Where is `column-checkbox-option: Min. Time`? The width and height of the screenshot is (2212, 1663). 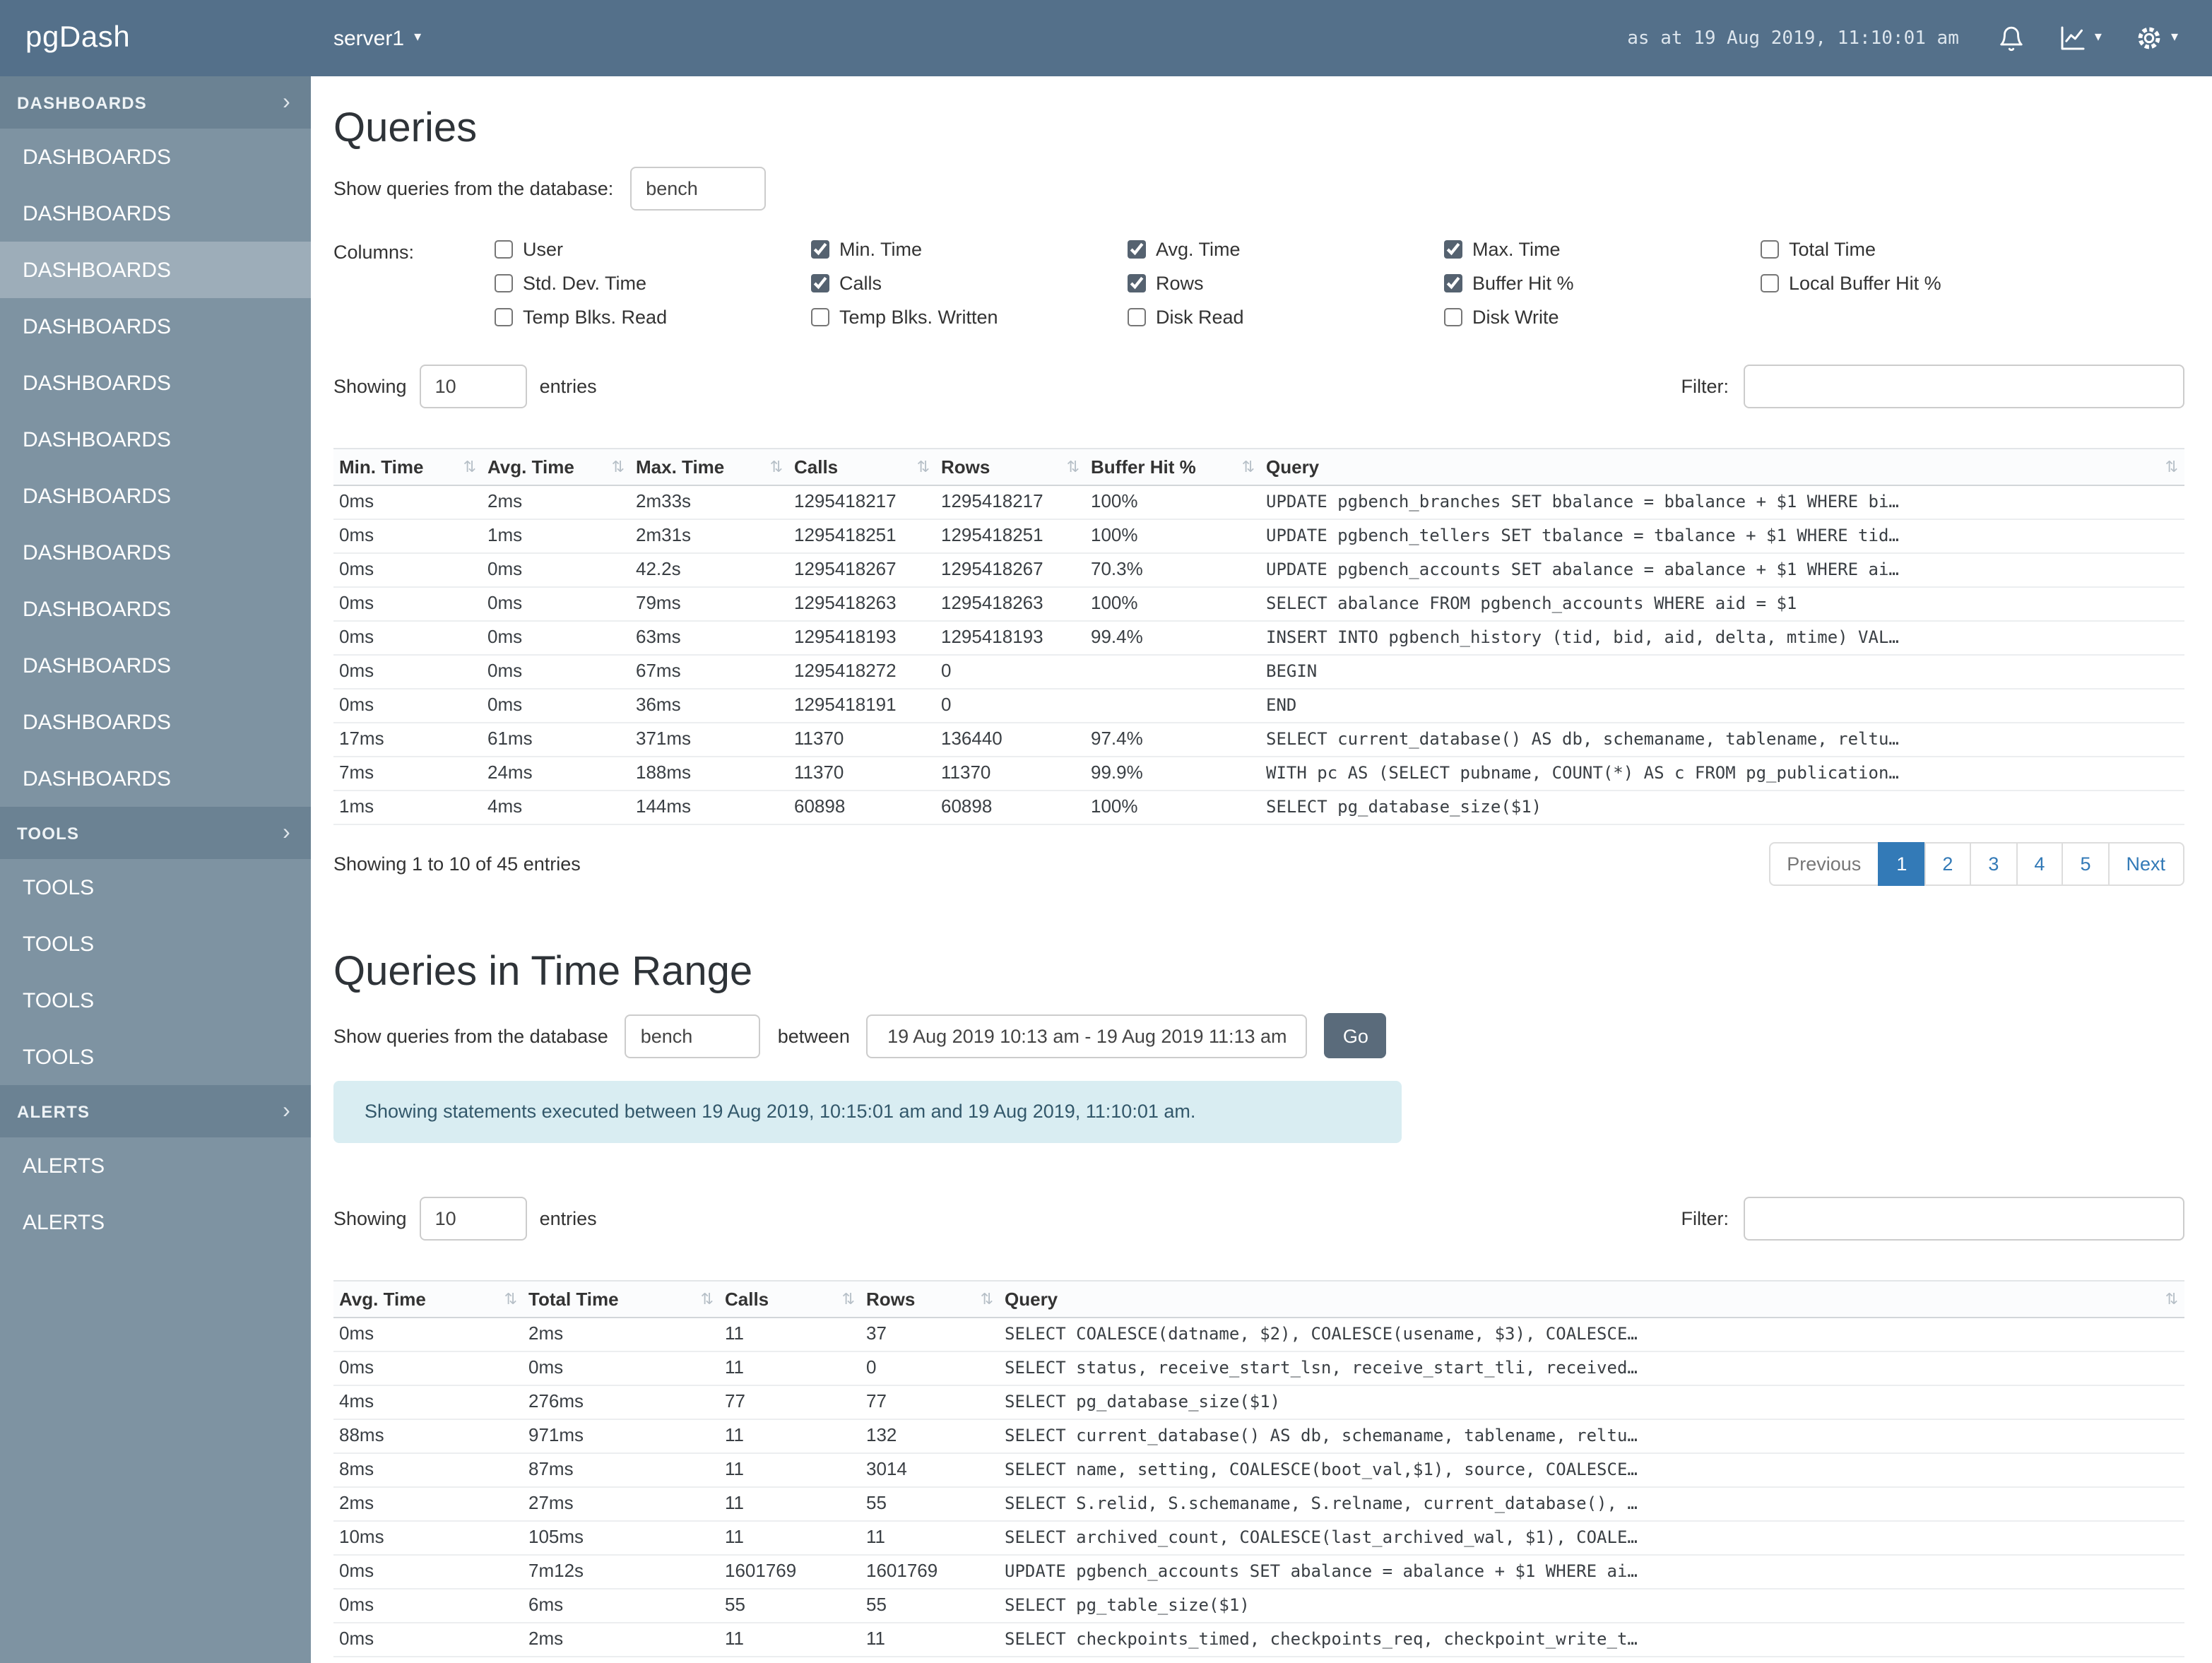 column-checkbox-option: Min. Time is located at coordinates (969, 250).